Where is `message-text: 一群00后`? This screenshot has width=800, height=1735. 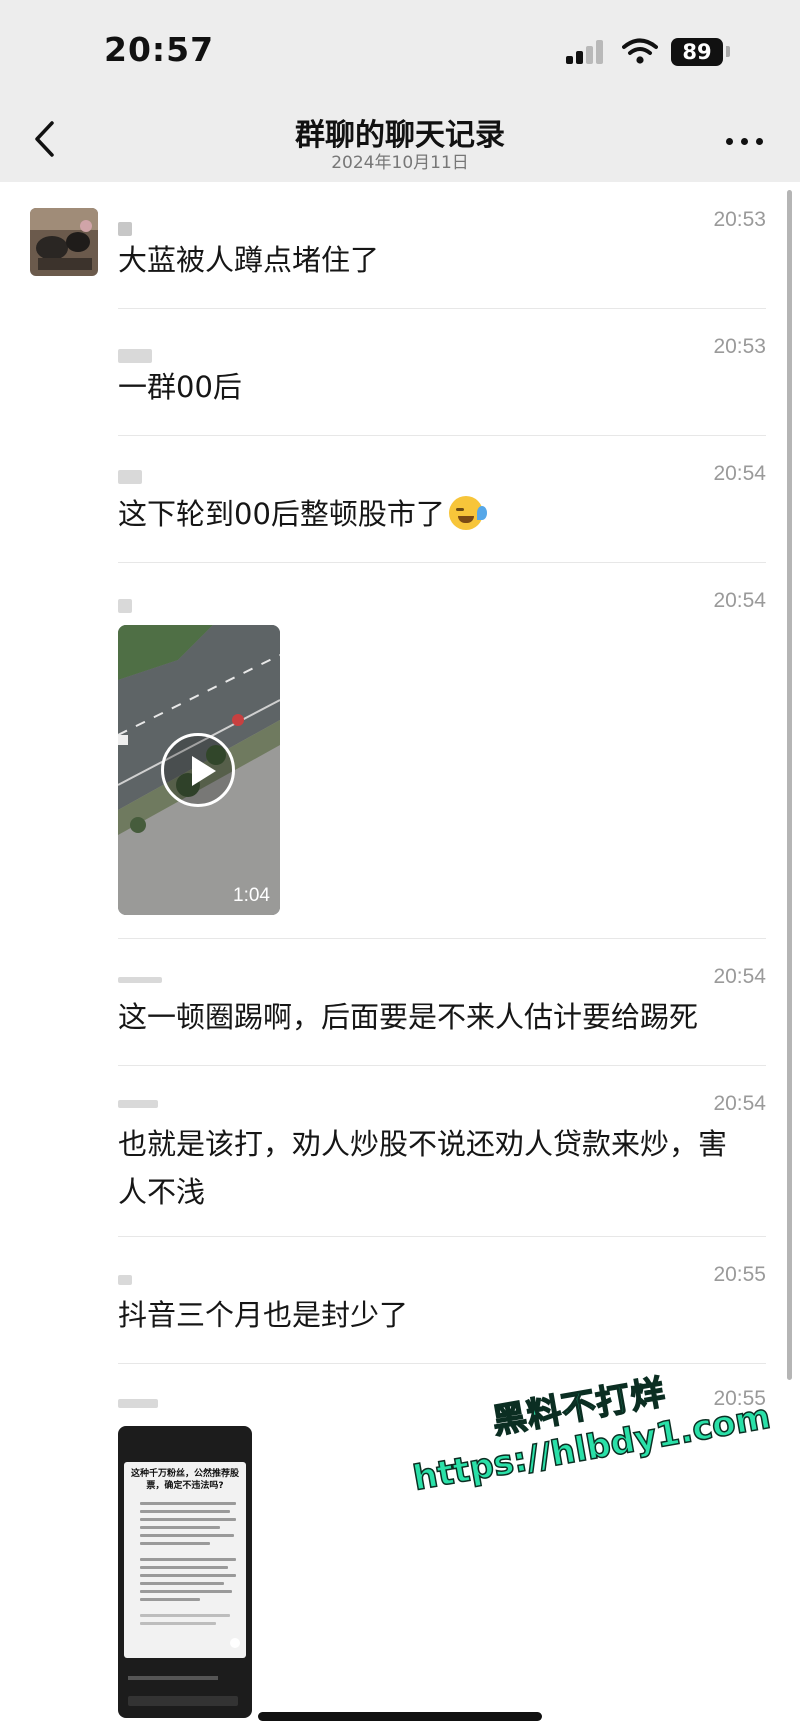
message-text: 一群00后 is located at coordinates (180, 387).